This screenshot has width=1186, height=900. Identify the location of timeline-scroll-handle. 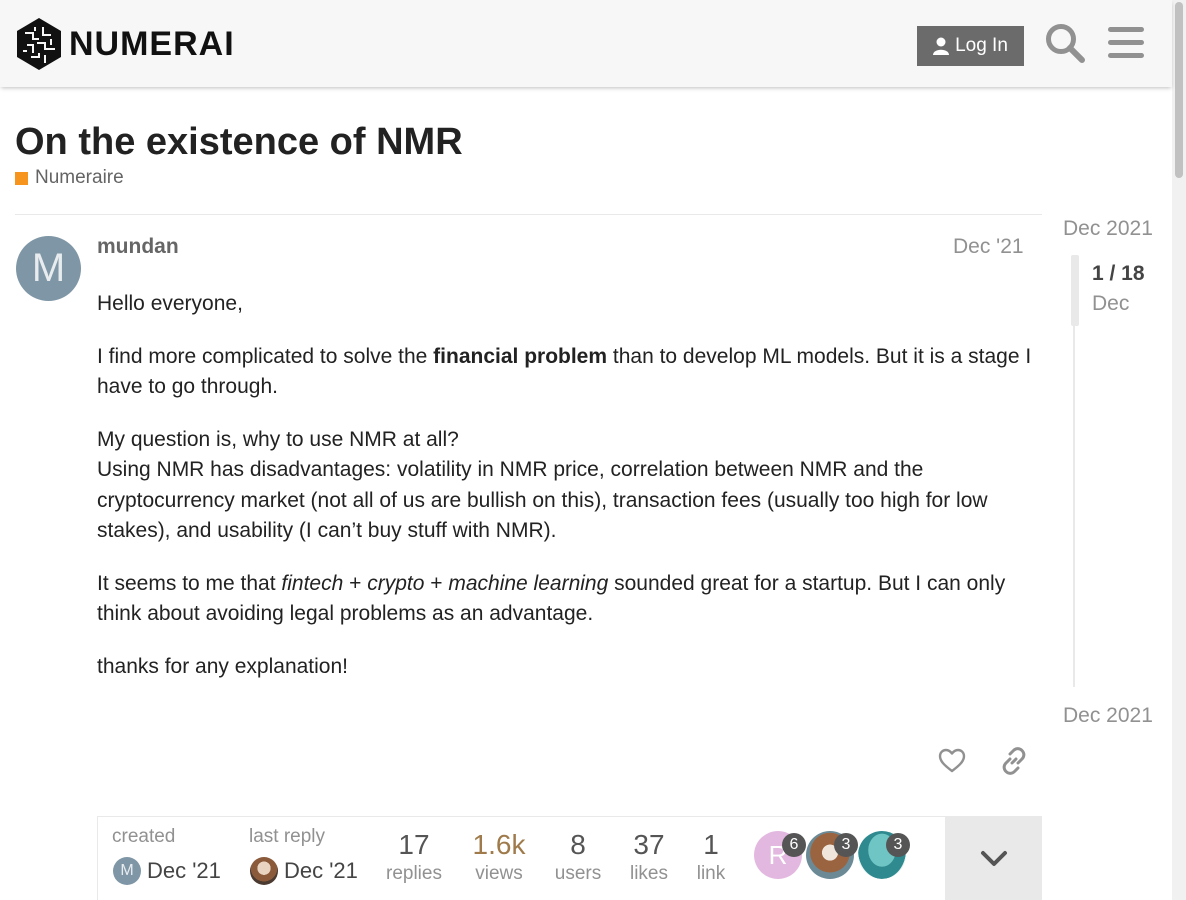
(1075, 290).